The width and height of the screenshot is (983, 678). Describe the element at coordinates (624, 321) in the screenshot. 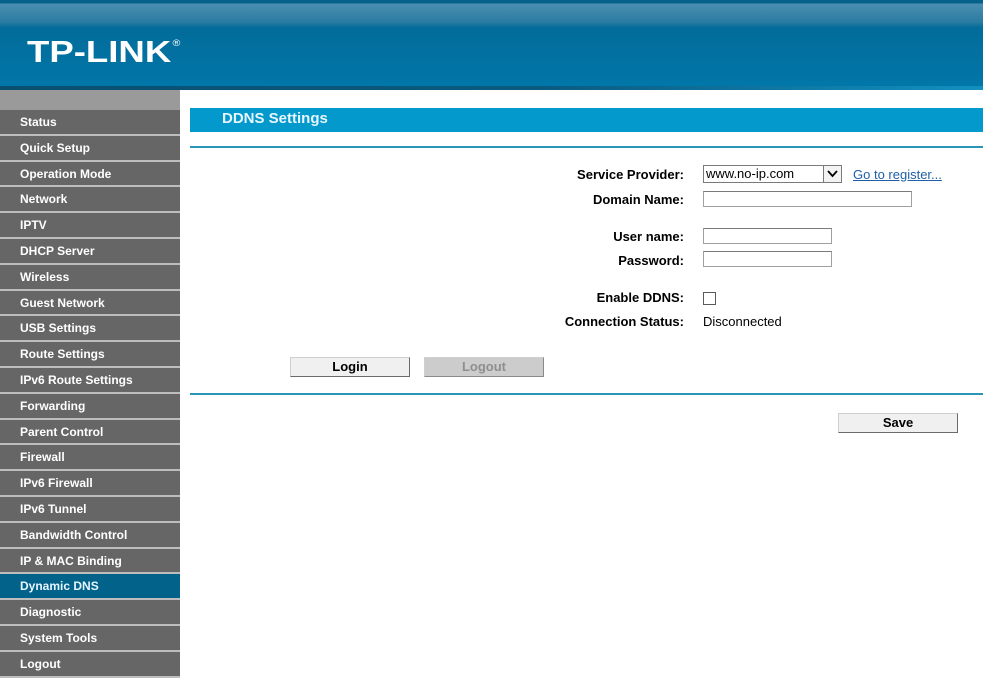

I see `connection-status-label: Connection Status:` at that location.